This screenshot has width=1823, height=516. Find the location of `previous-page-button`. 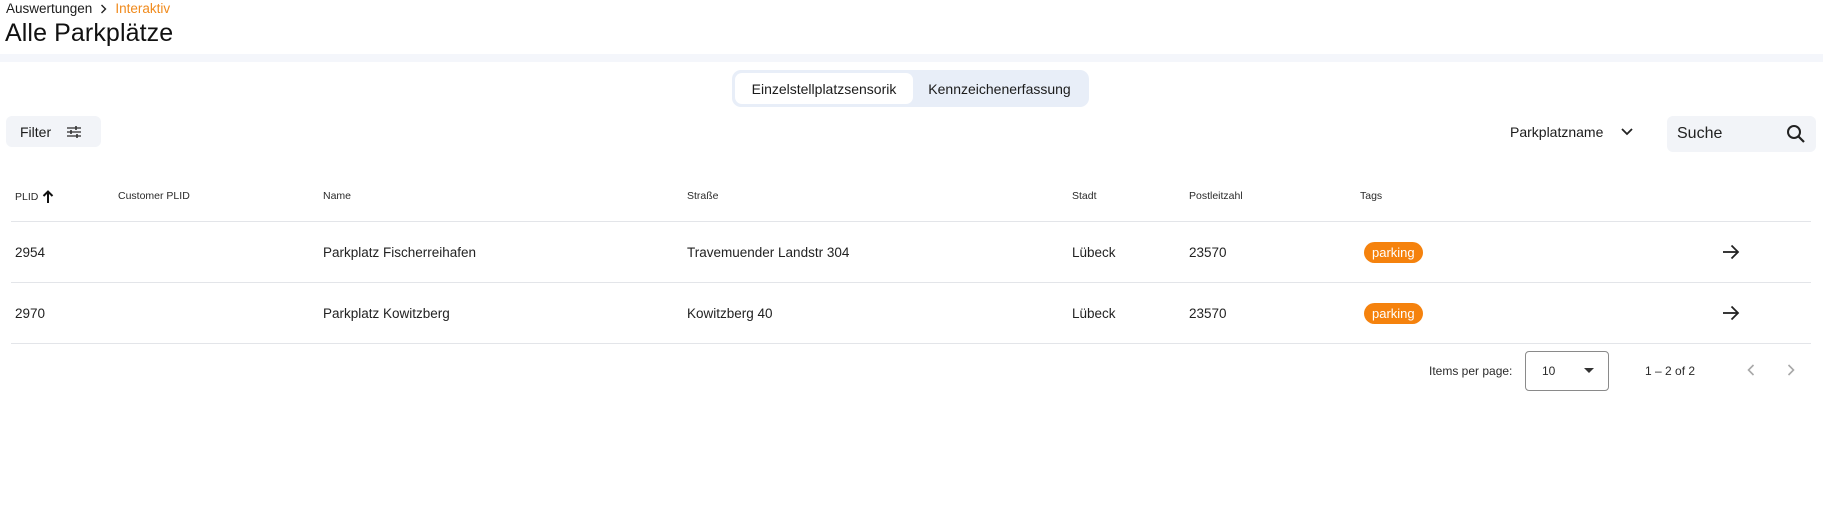

previous-page-button is located at coordinates (1751, 371).